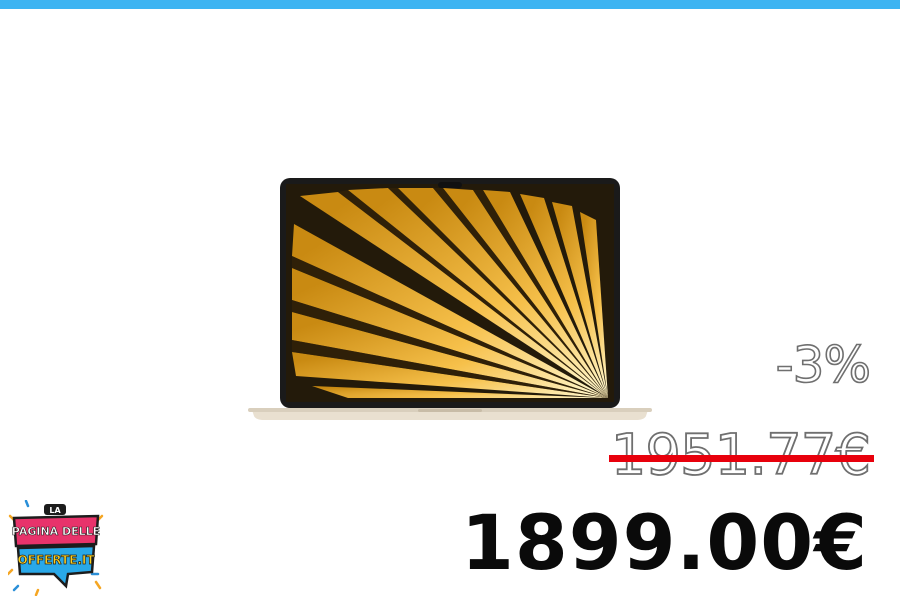  What do you see at coordinates (56, 548) in the screenshot?
I see `la-pagina-delle-offerte-logo: LA PAGINA DELLE OFFERTE.IT` at bounding box center [56, 548].